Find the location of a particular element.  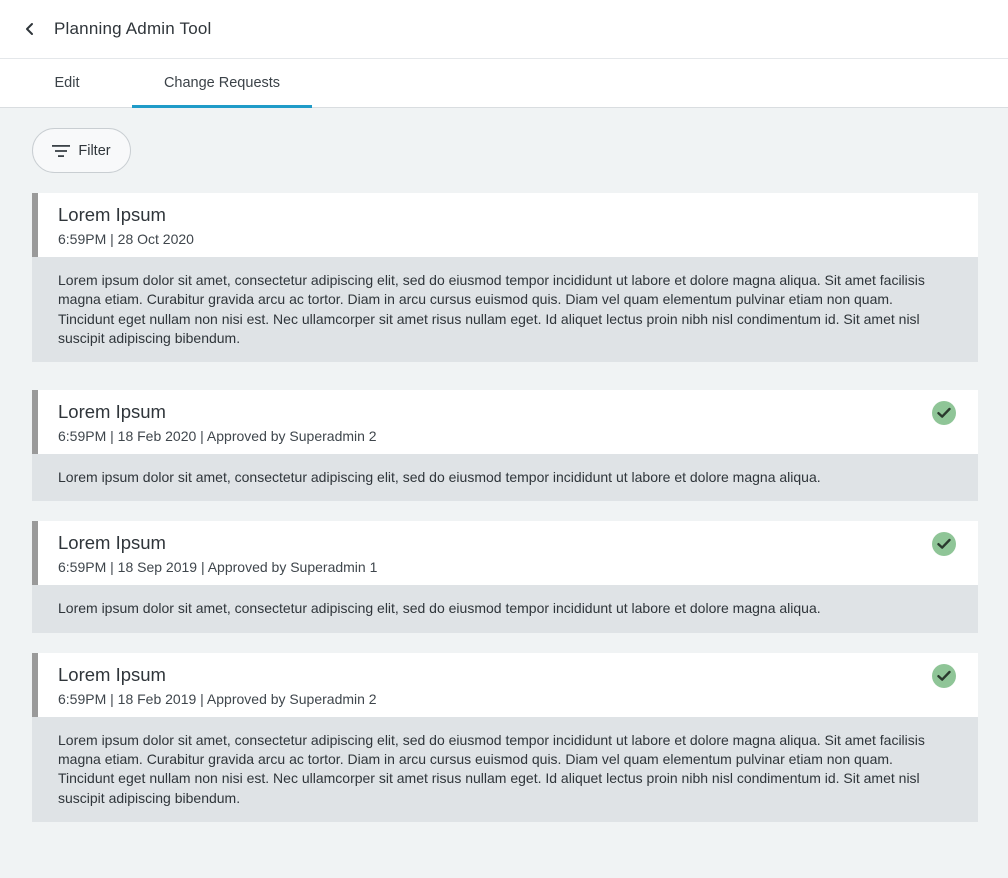

page-title: Planning Admin Tool is located at coordinates (133, 28).